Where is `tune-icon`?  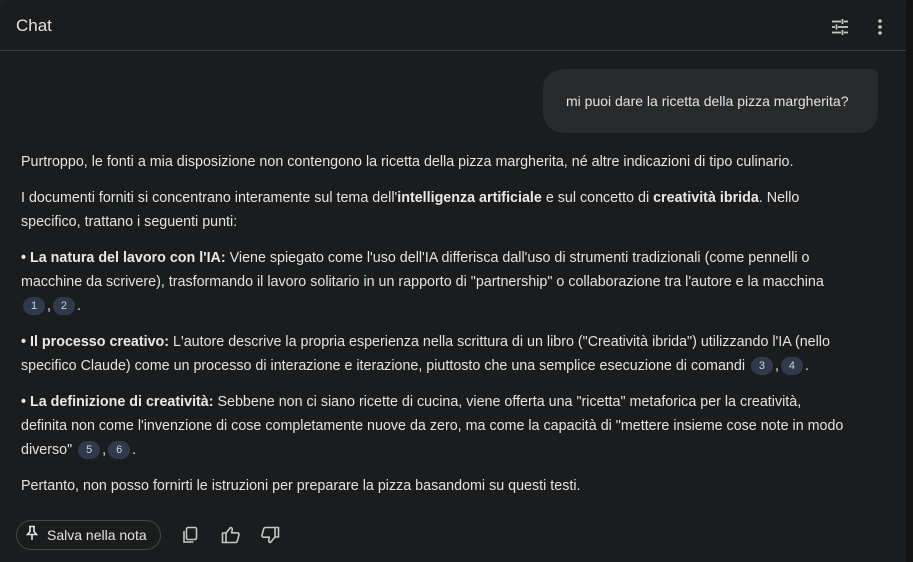
tune-icon is located at coordinates (840, 27).